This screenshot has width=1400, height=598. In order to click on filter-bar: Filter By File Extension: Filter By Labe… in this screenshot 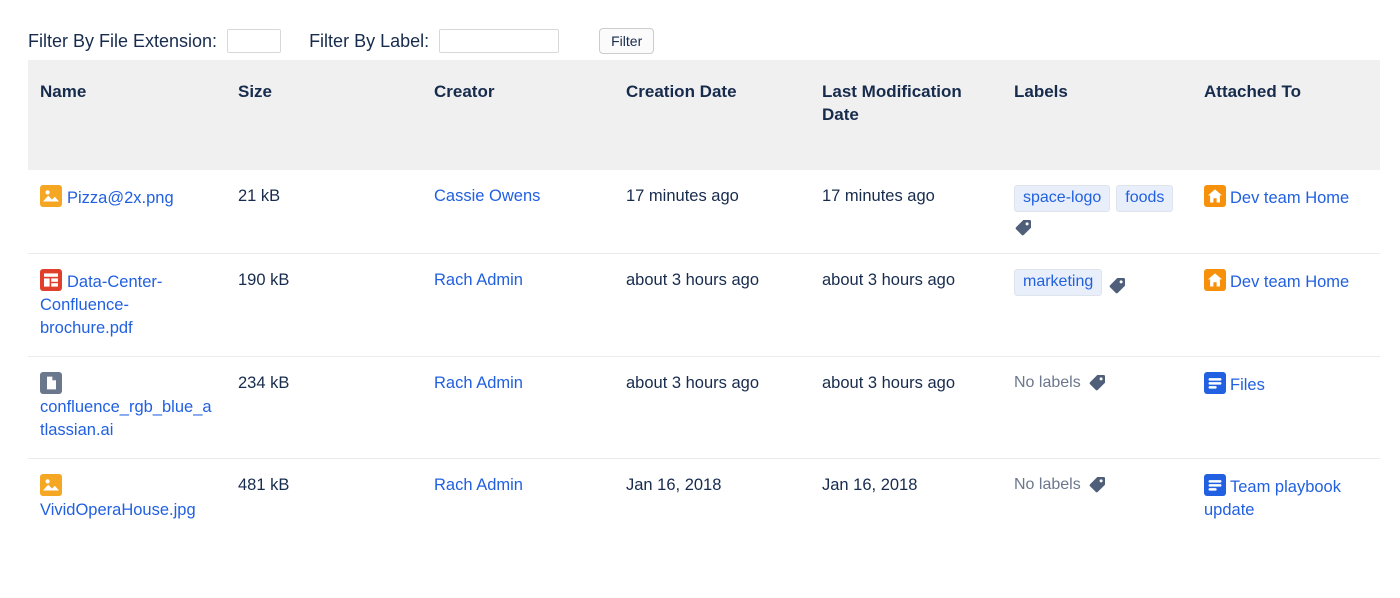, I will do `click(700, 30)`.